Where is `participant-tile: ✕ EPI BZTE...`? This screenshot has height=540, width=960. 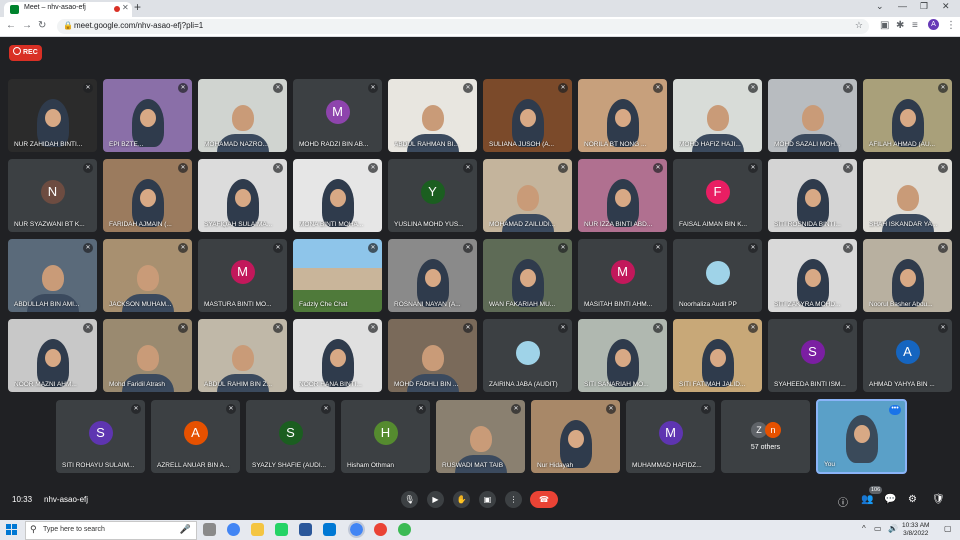
participant-tile: ✕ EPI BZTE... is located at coordinates (147, 115).